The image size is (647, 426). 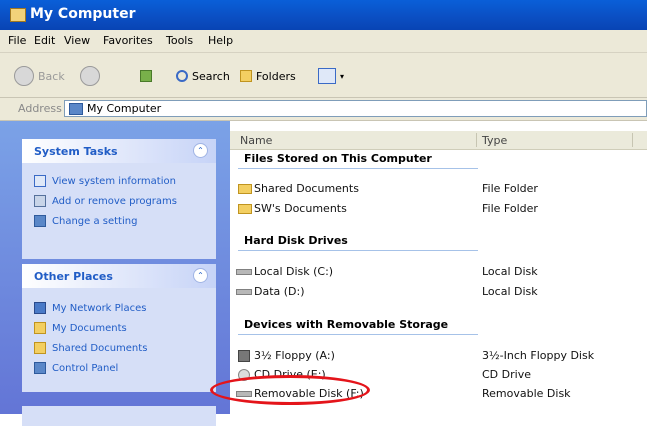 What do you see at coordinates (119, 416) in the screenshot?
I see `details-panel` at bounding box center [119, 416].